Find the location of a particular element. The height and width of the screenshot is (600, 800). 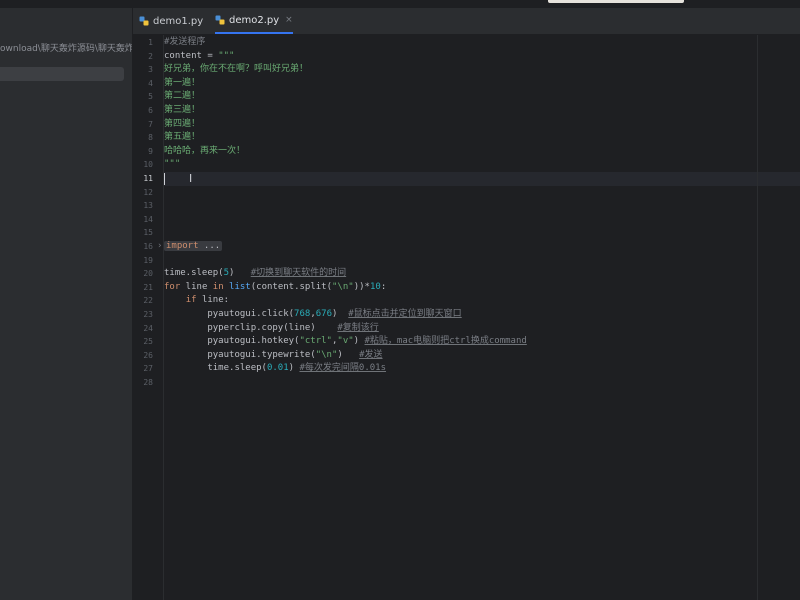

code-line: pyperclip.copy(line) #复制该行 is located at coordinates (271, 329).